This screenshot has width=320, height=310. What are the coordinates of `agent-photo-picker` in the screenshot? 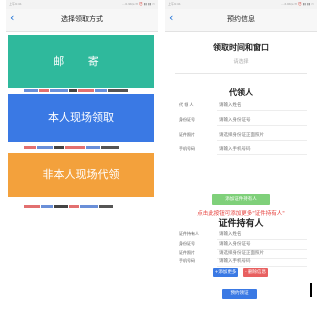 It's located at (261, 135).